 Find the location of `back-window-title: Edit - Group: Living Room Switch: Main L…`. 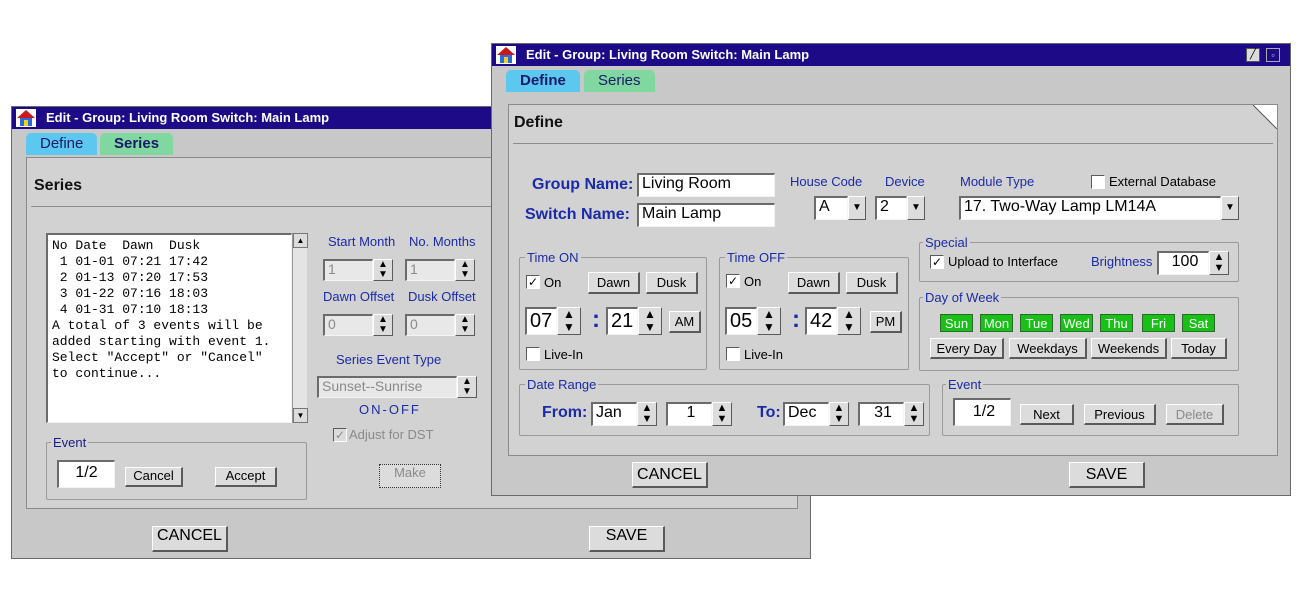

back-window-title: Edit - Group: Living Room Switch: Main L… is located at coordinates (188, 117).